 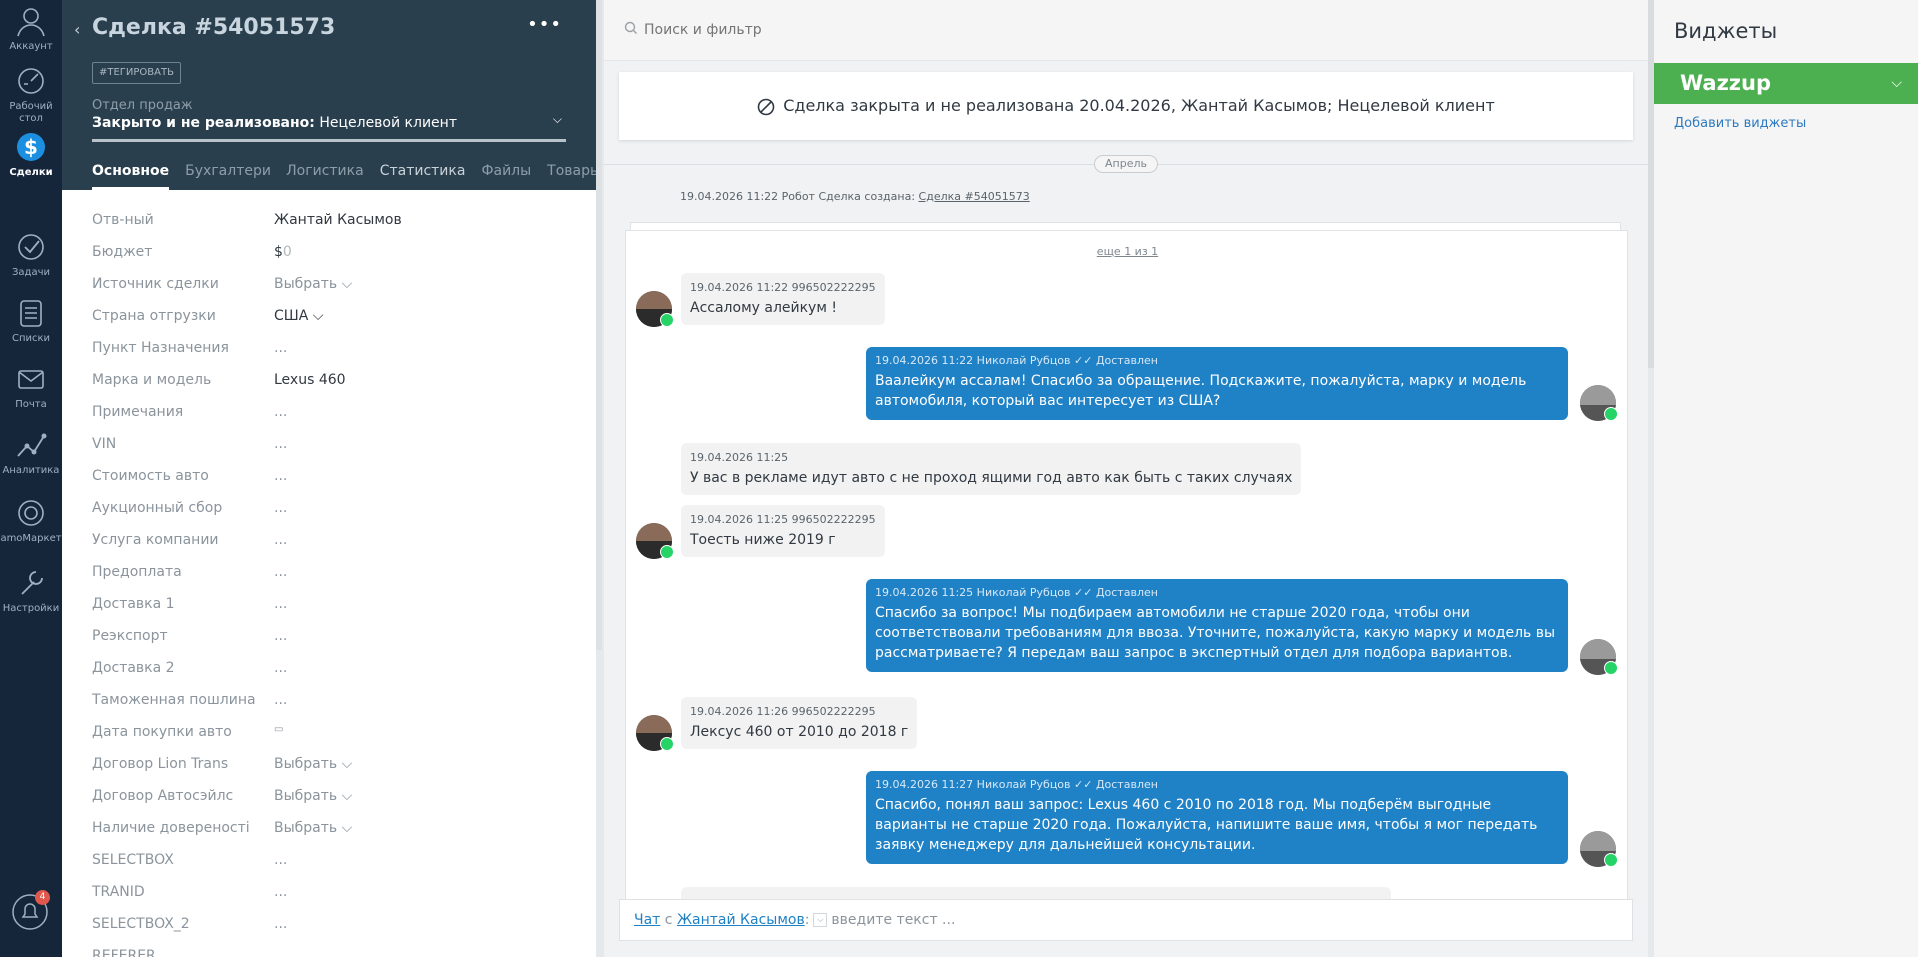 What do you see at coordinates (31, 94) in the screenshot?
I see `nav-dashboard: Рабочий стол` at bounding box center [31, 94].